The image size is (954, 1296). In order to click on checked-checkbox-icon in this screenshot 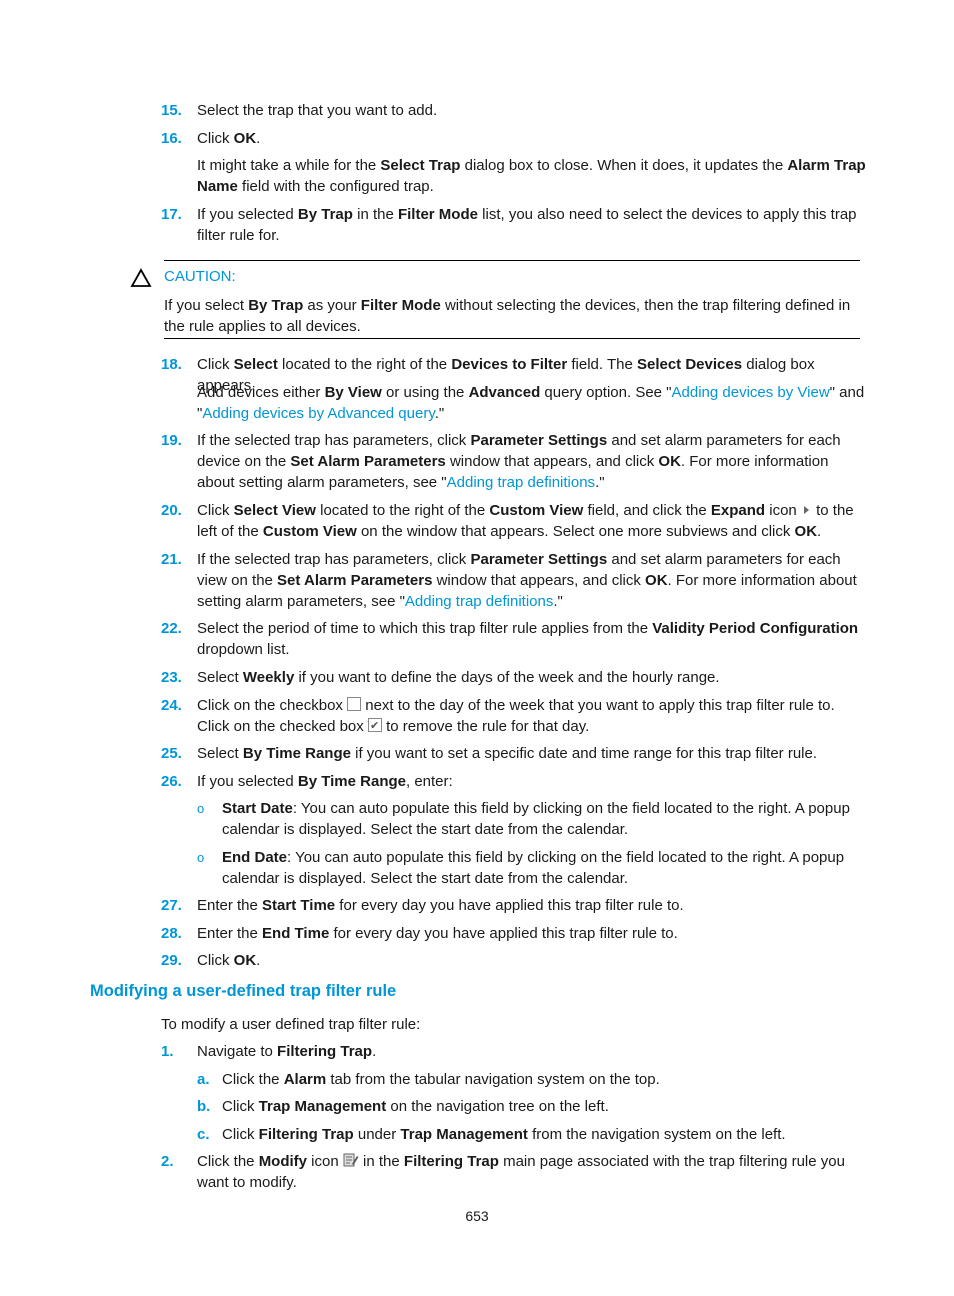, I will do `click(374, 726)`.